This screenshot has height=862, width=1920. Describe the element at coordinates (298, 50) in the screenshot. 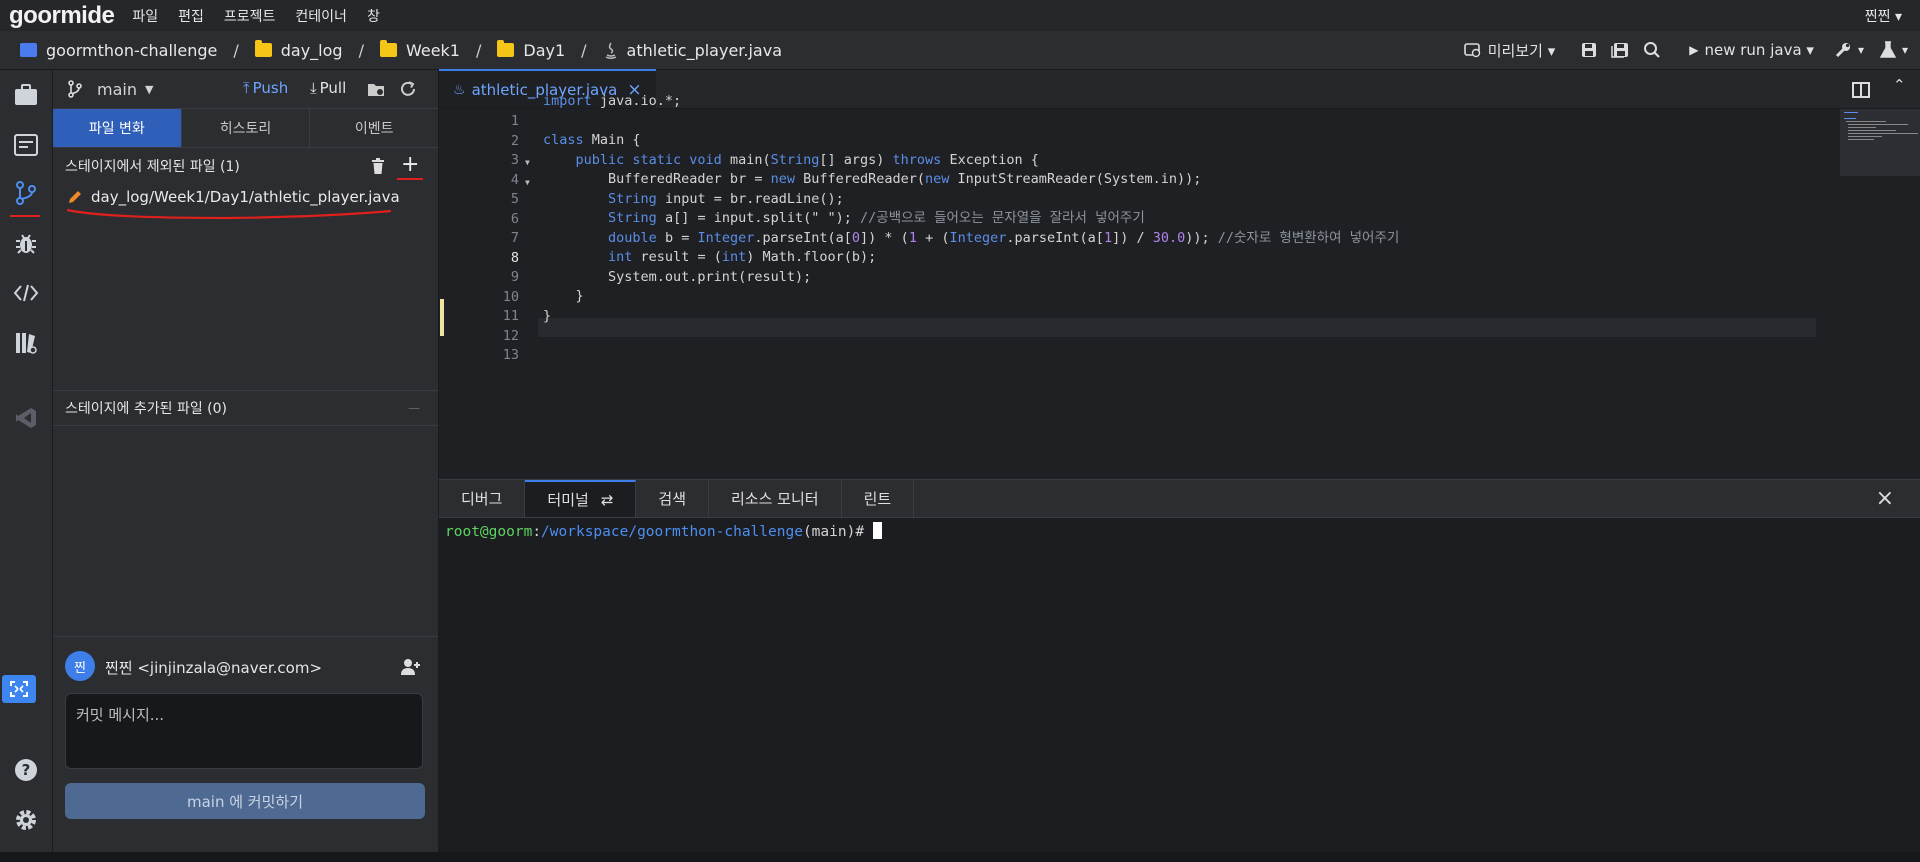

I see `breadcrumb-day-log: day_log` at that location.